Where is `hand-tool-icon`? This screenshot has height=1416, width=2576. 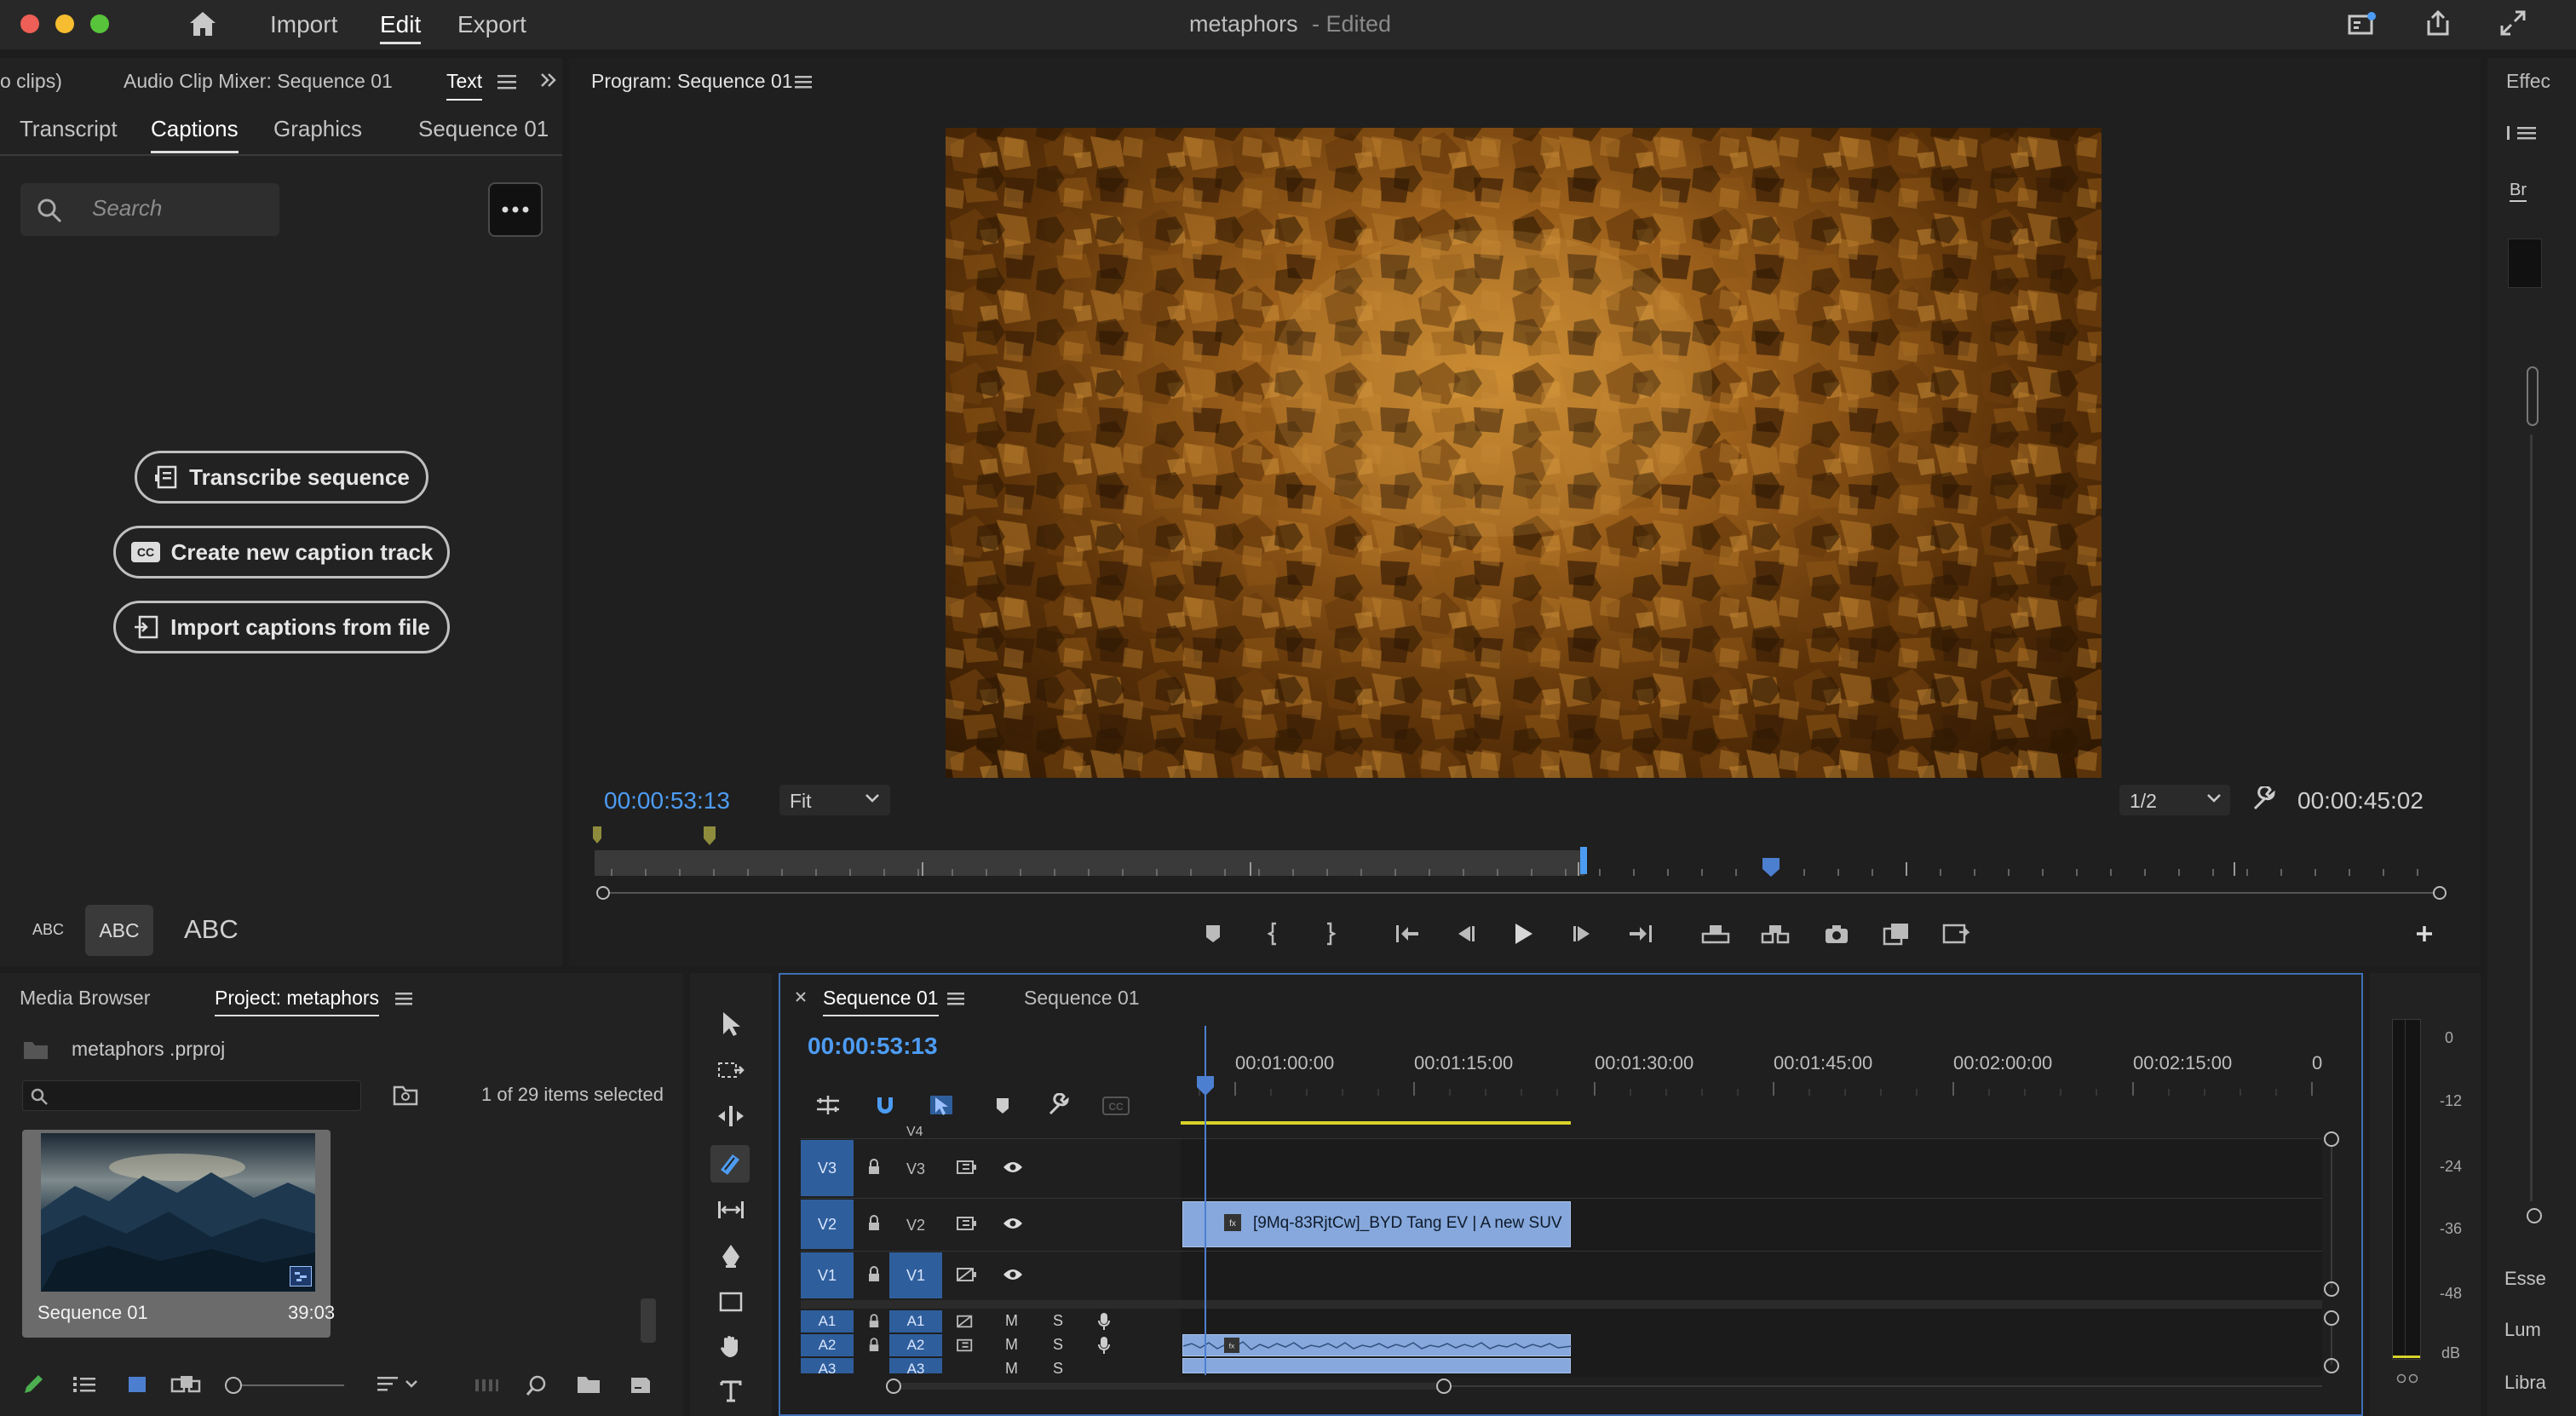
hand-tool-icon is located at coordinates (731, 1346).